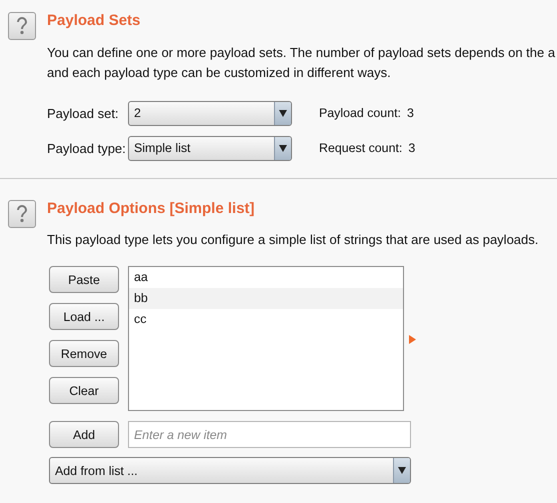 The width and height of the screenshot is (557, 503). I want to click on description-text: You can define one or more payload sets. The number of payload sets depends on the a, so click(301, 53).